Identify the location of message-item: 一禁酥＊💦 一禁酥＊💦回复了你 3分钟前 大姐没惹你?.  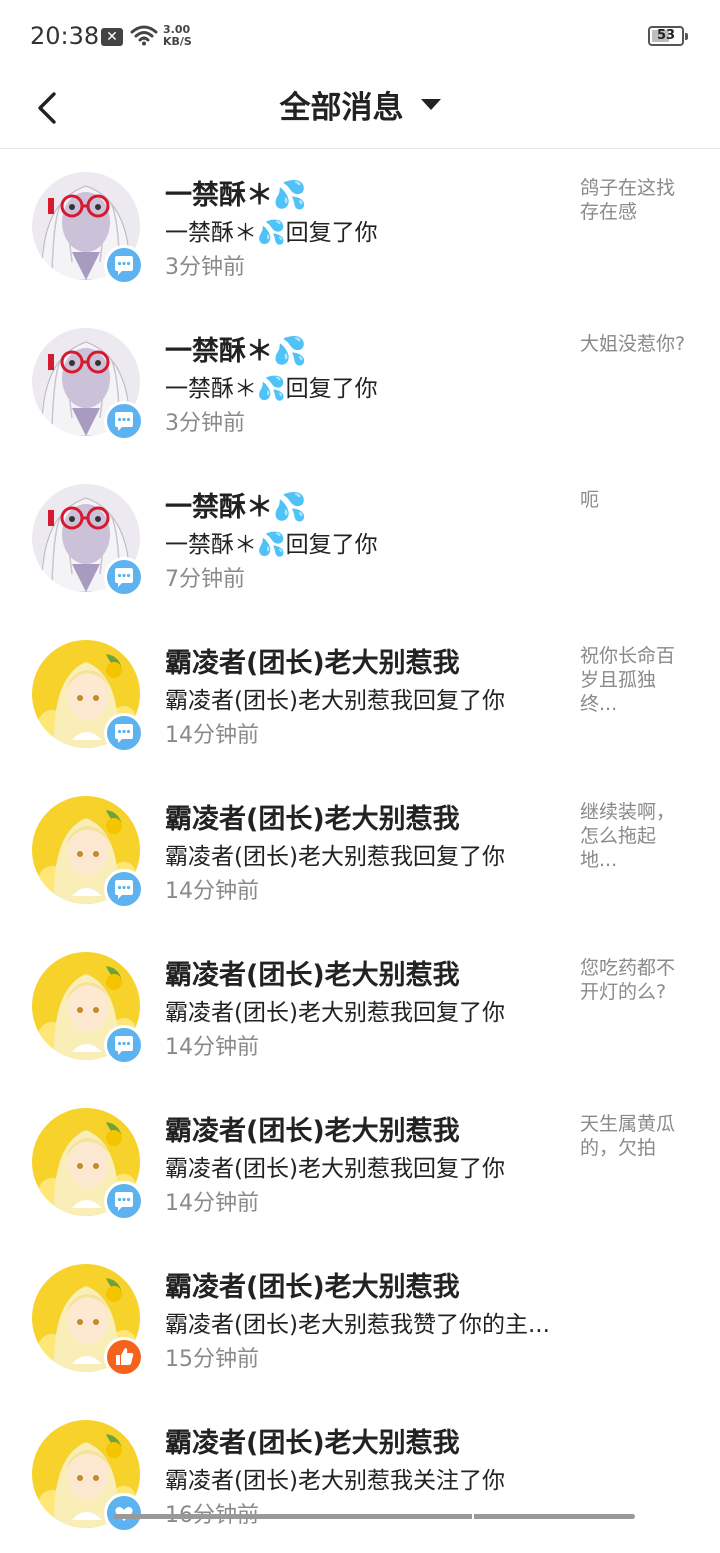
(360, 383).